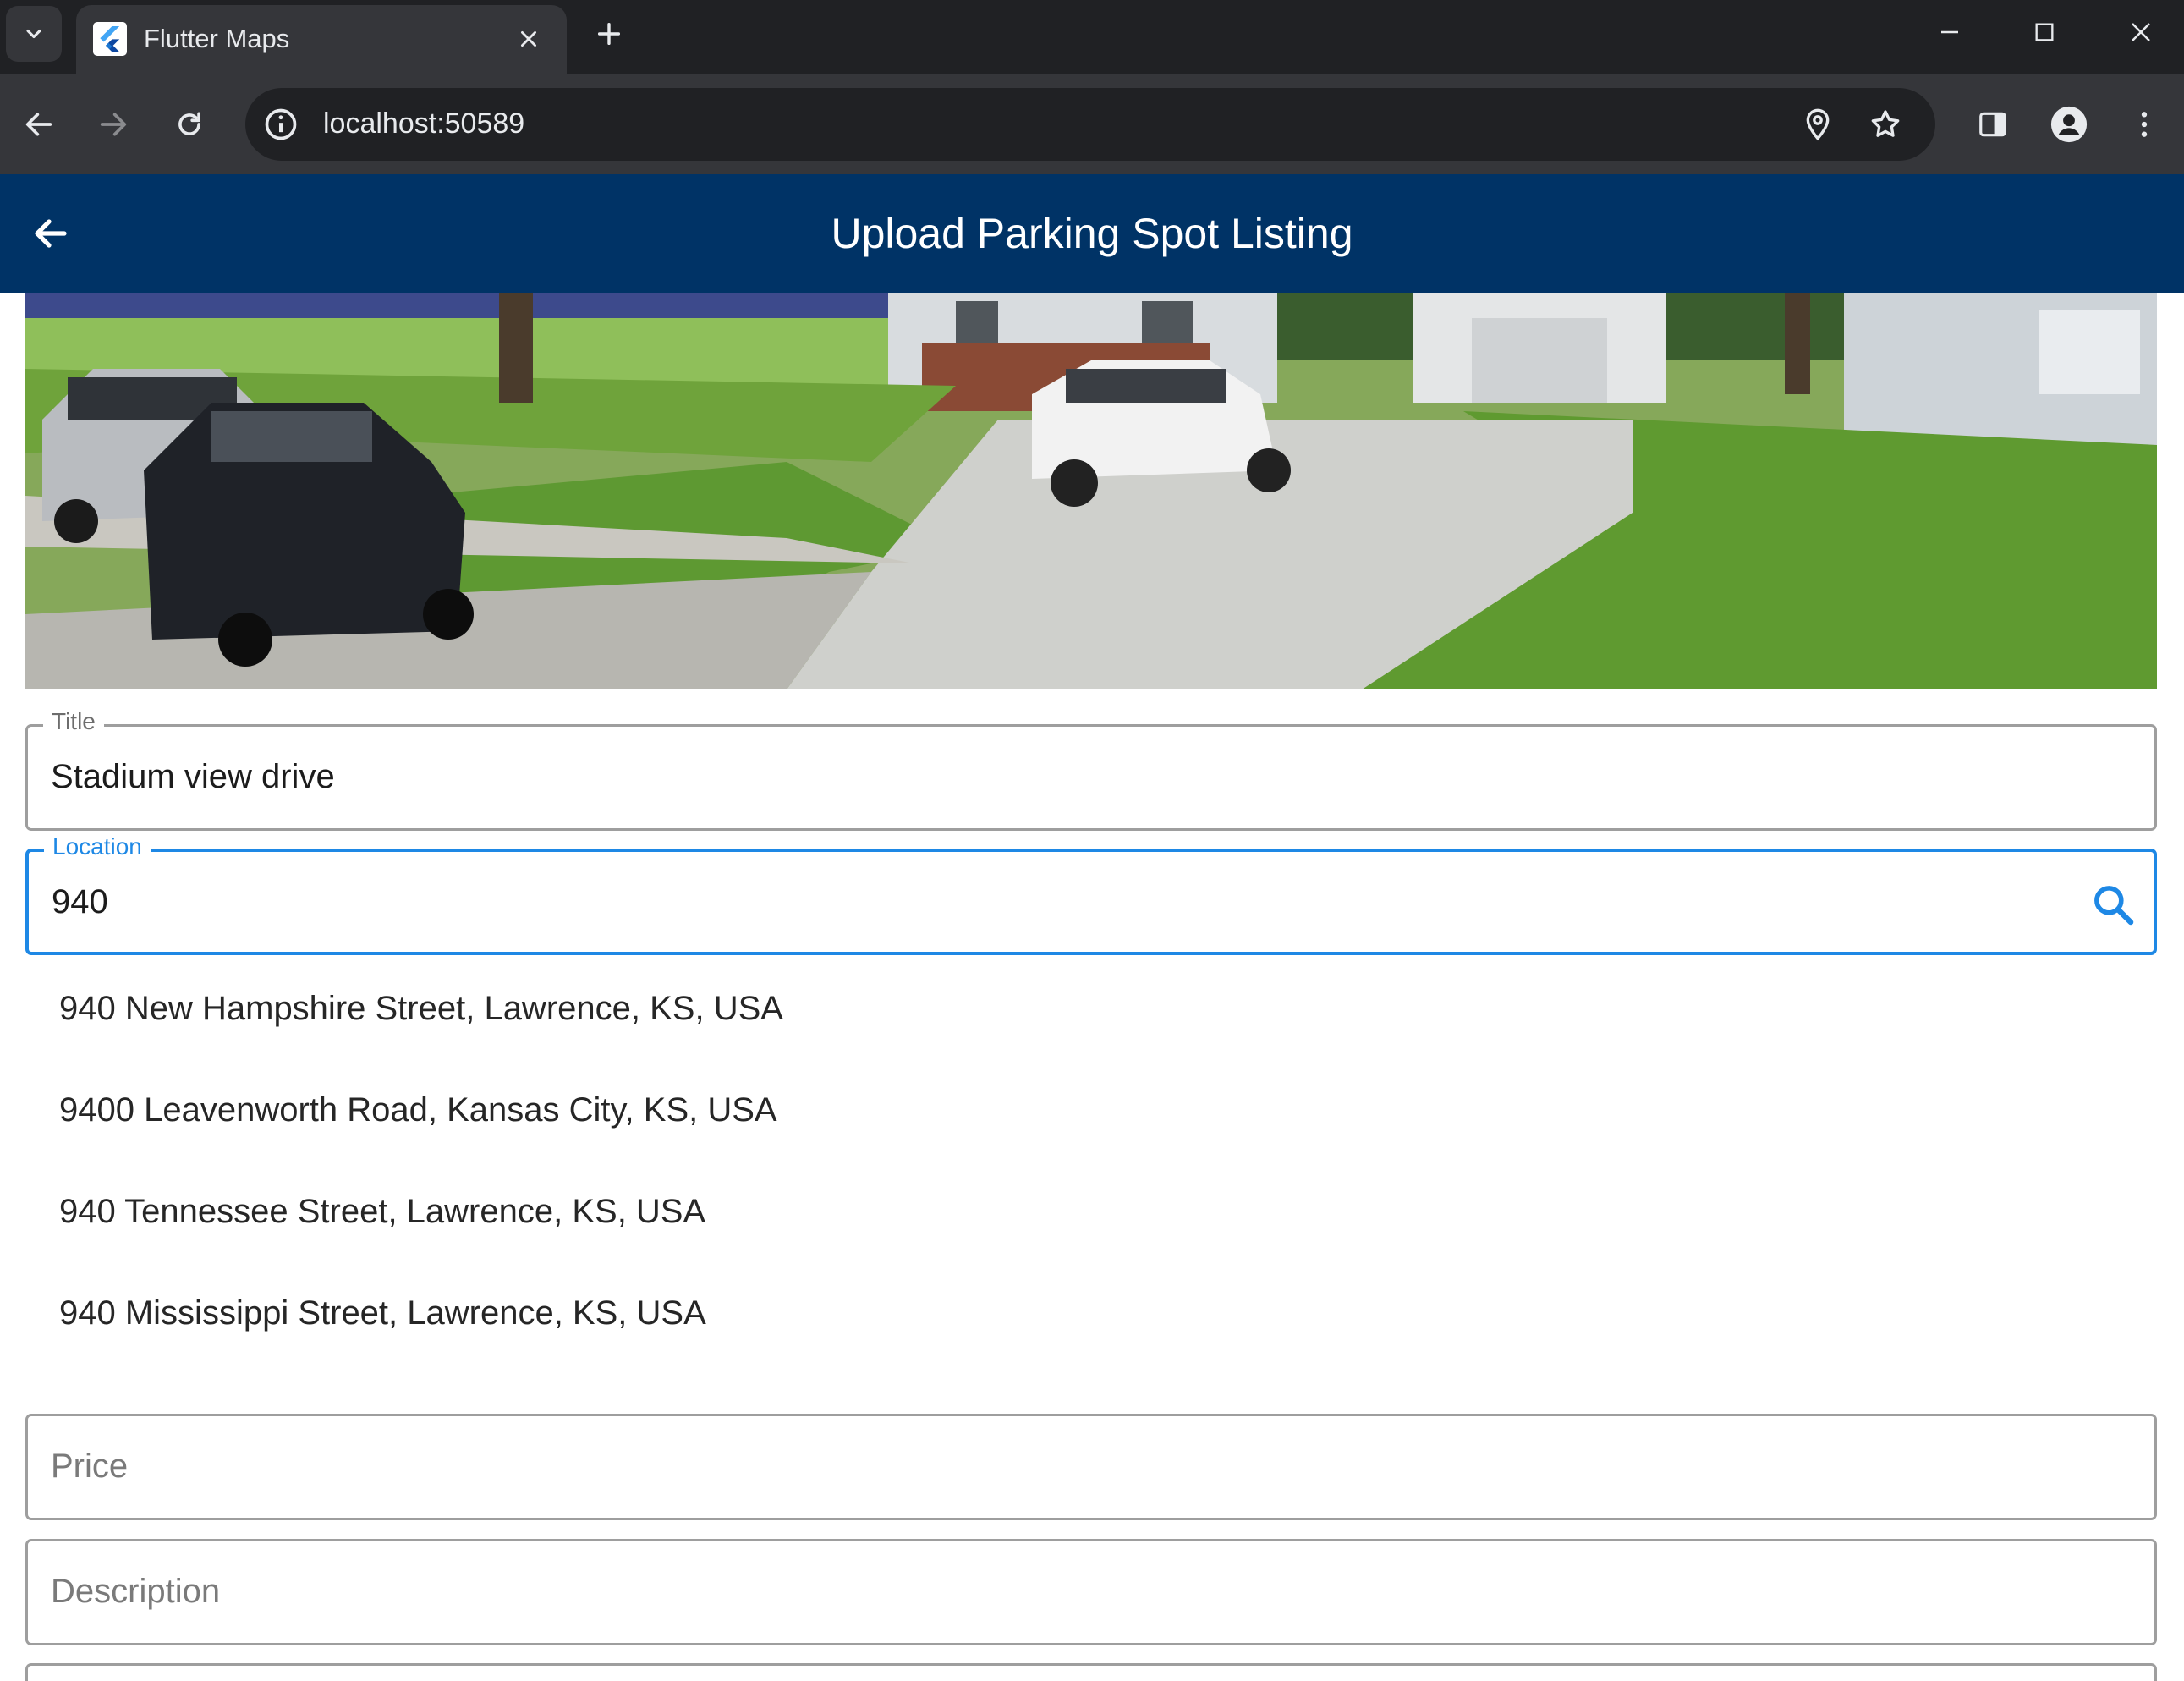 The width and height of the screenshot is (2184, 1681). I want to click on tab-close-button, so click(529, 39).